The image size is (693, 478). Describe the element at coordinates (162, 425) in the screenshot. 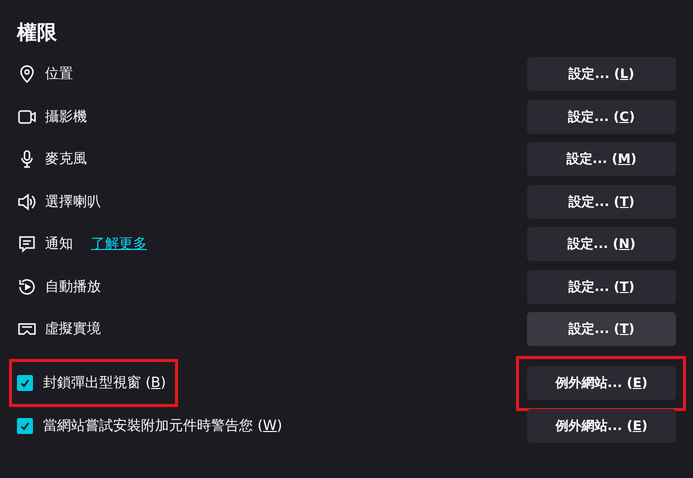

I see `checkbox-label: 當網站嘗試安裝附加元件時警告您 (W)` at that location.